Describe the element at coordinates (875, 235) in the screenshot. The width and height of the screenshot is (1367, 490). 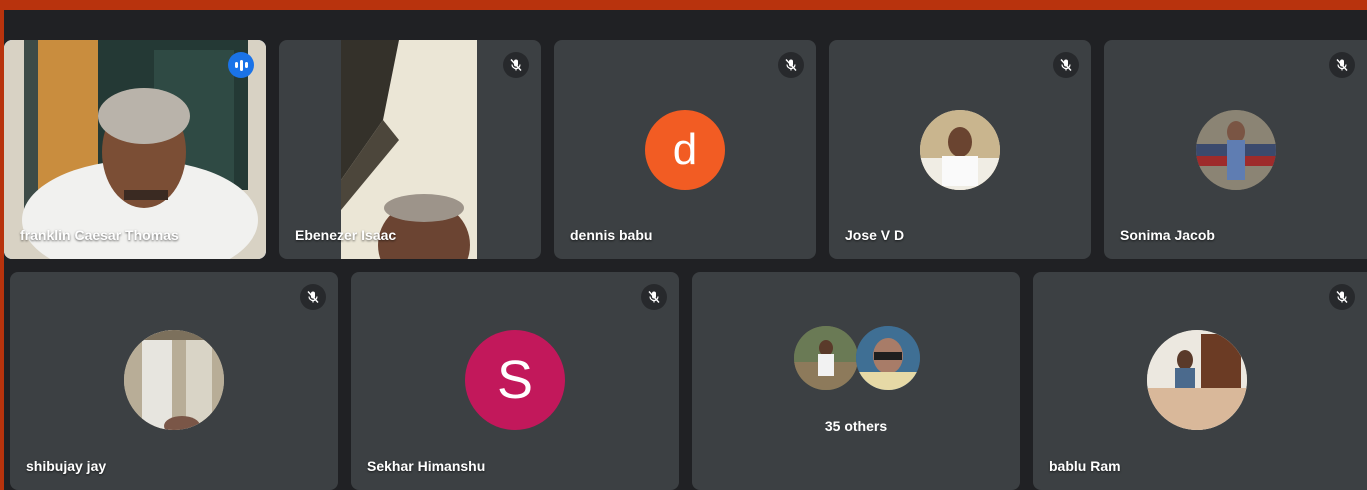
I see `participant-name: Jose V D` at that location.